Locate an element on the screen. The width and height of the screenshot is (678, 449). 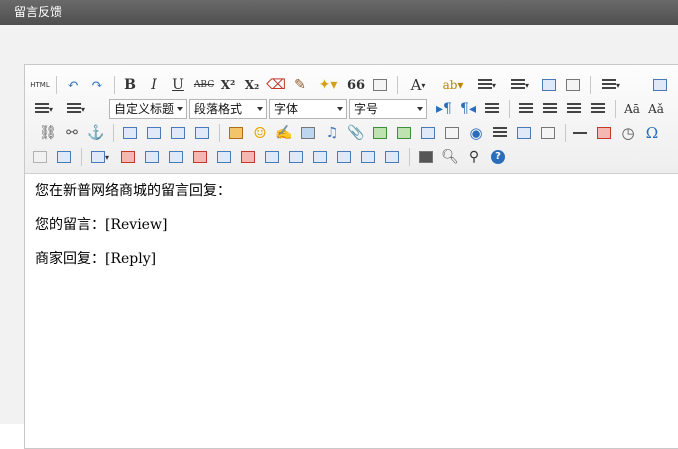
paragraph-format-select: 段落格式 is located at coordinates (228, 109).